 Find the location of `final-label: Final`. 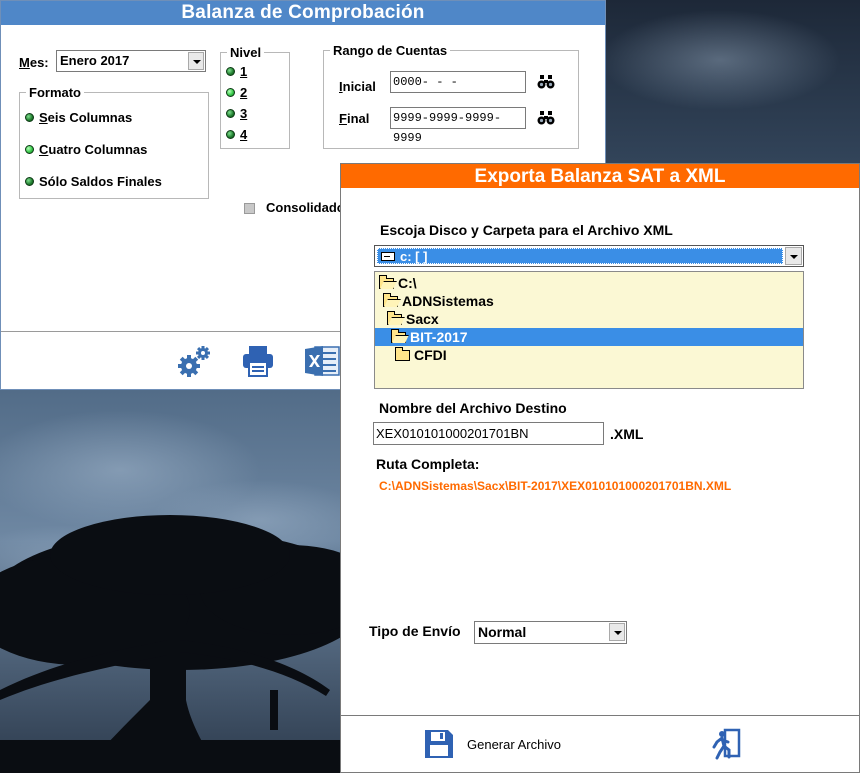

final-label: Final is located at coordinates (354, 118).